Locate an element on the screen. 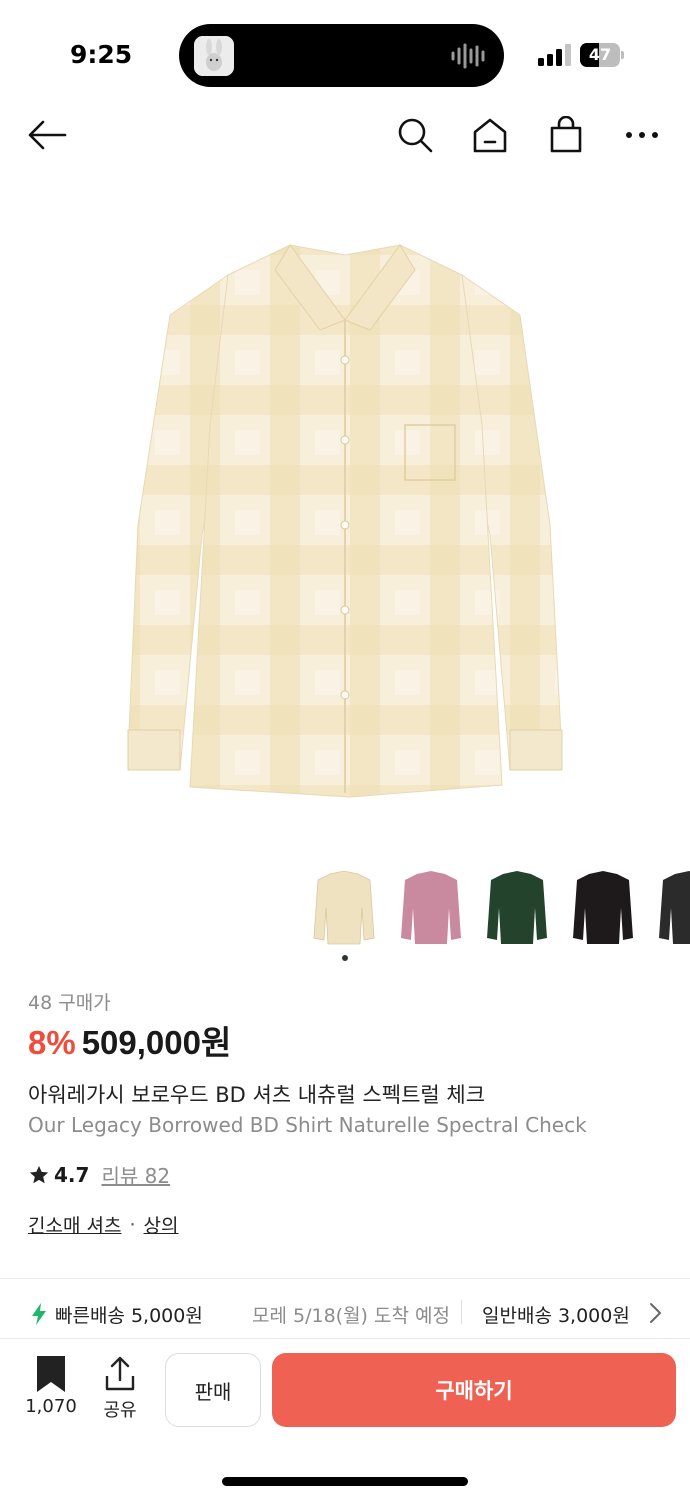  review-count-link: 리뷰 82 is located at coordinates (135, 1174).